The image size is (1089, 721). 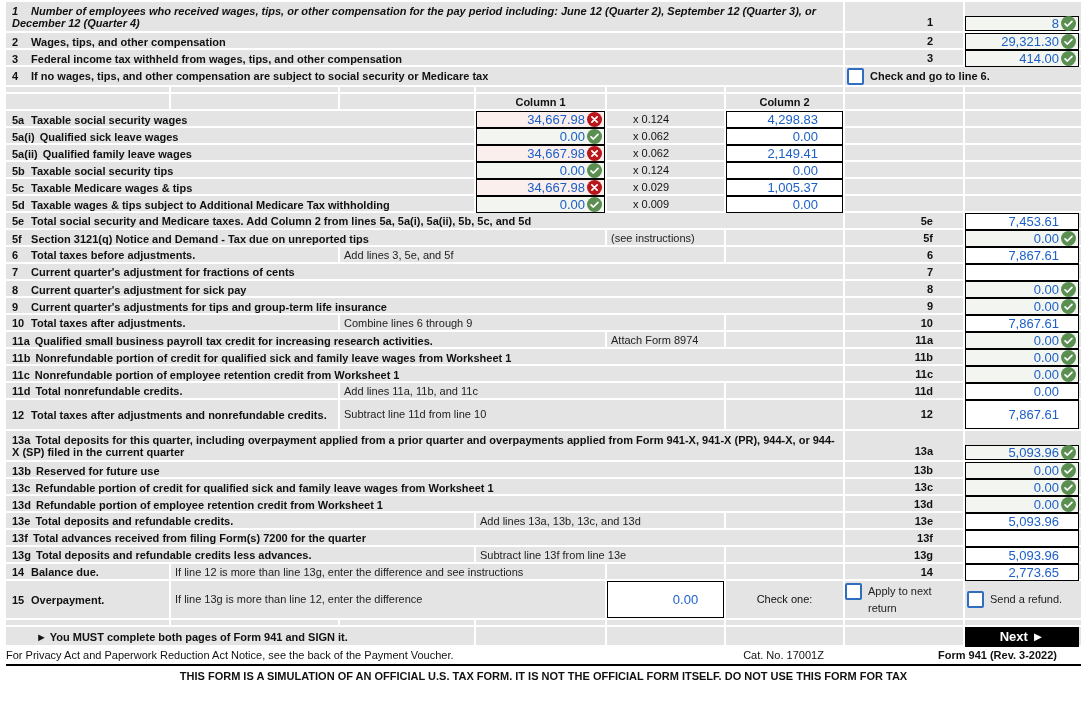 I want to click on tax-rate: x 0.124, so click(x=651, y=171).